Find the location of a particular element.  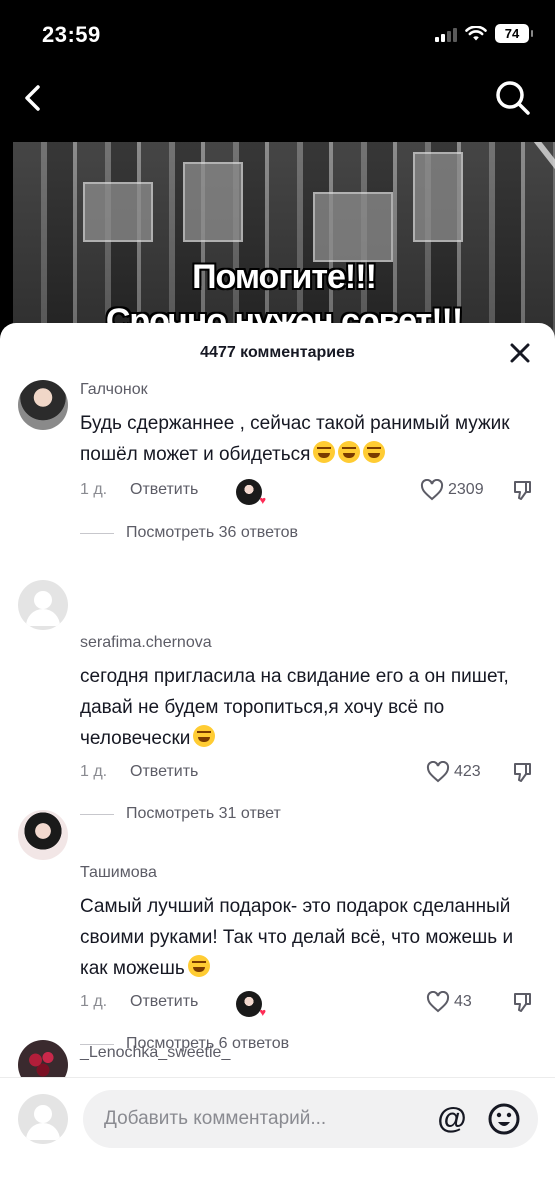

replies-divider is located at coordinates (97, 533).